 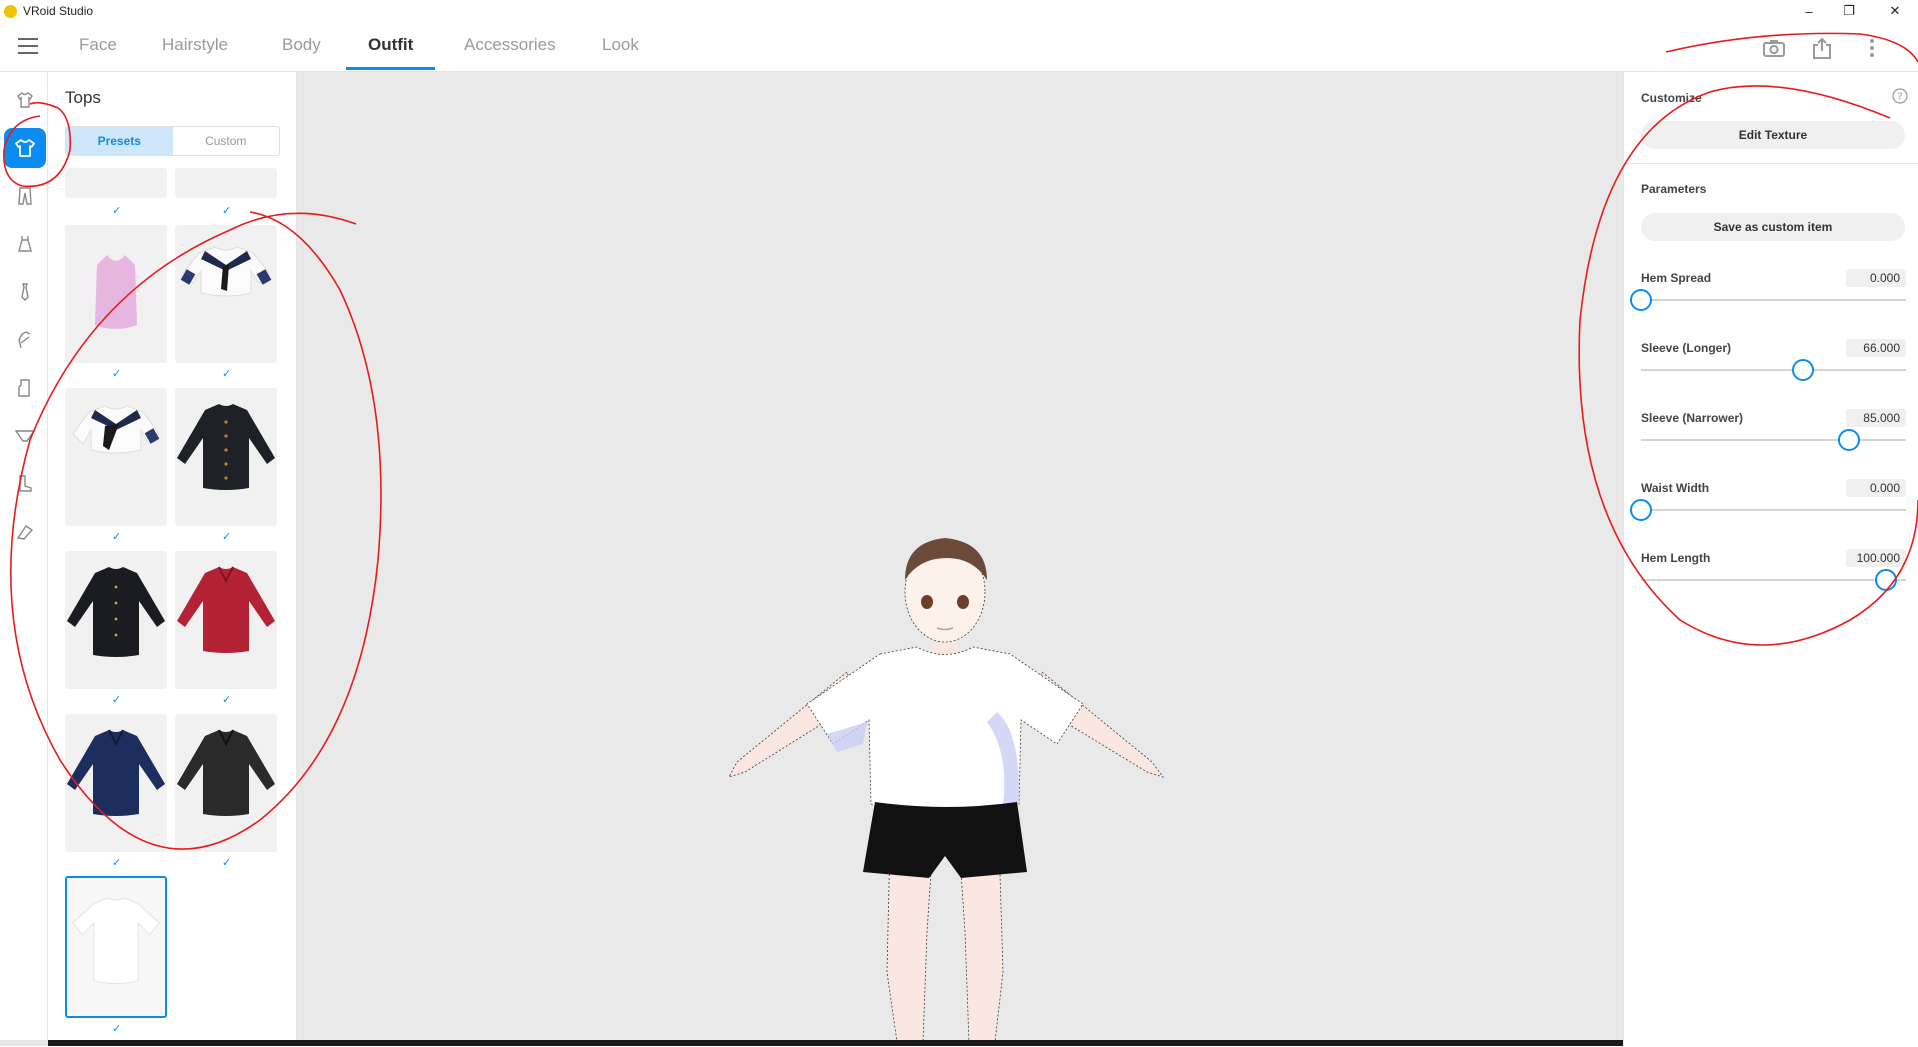 I want to click on shoe-icon, so click(x=25, y=484).